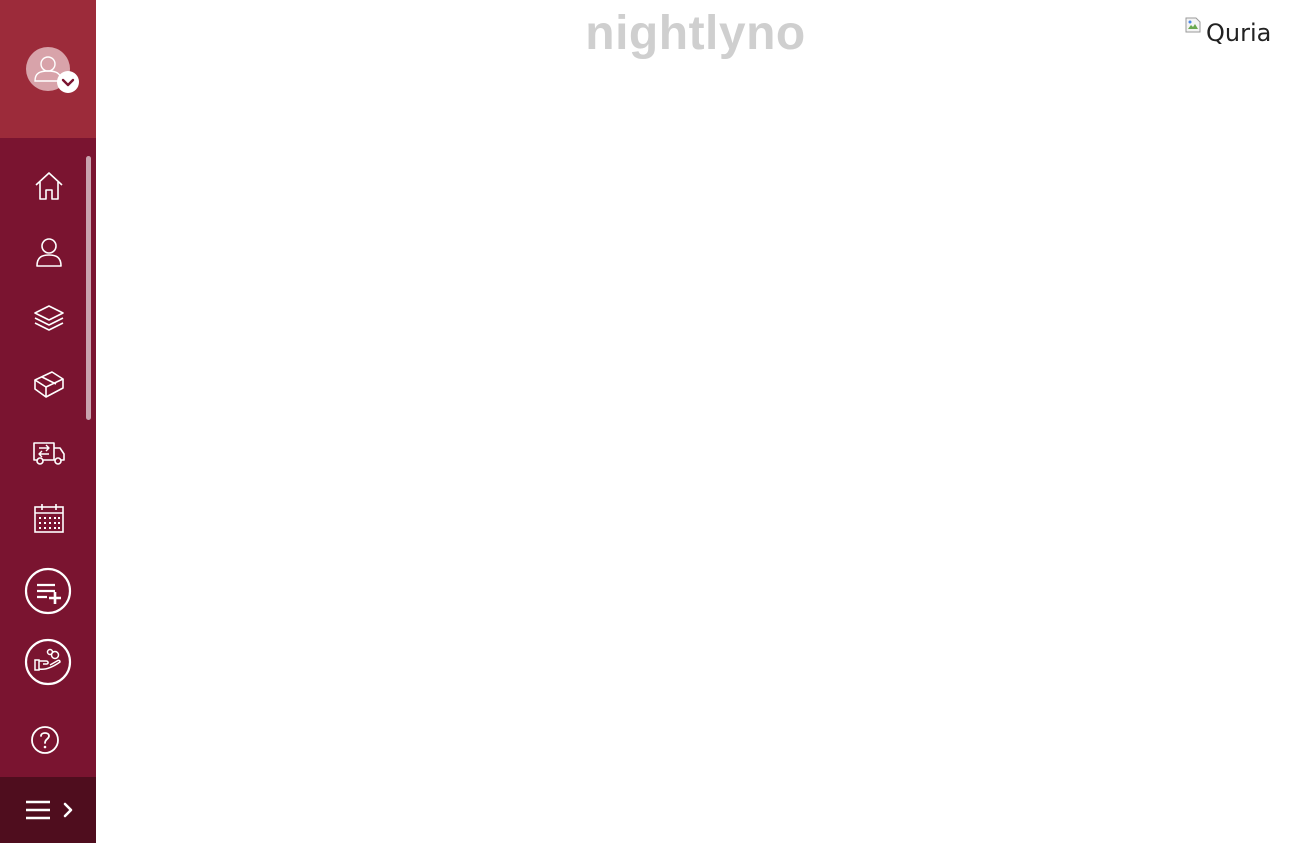 The image size is (1295, 843). I want to click on nav-layers, so click(49, 318).